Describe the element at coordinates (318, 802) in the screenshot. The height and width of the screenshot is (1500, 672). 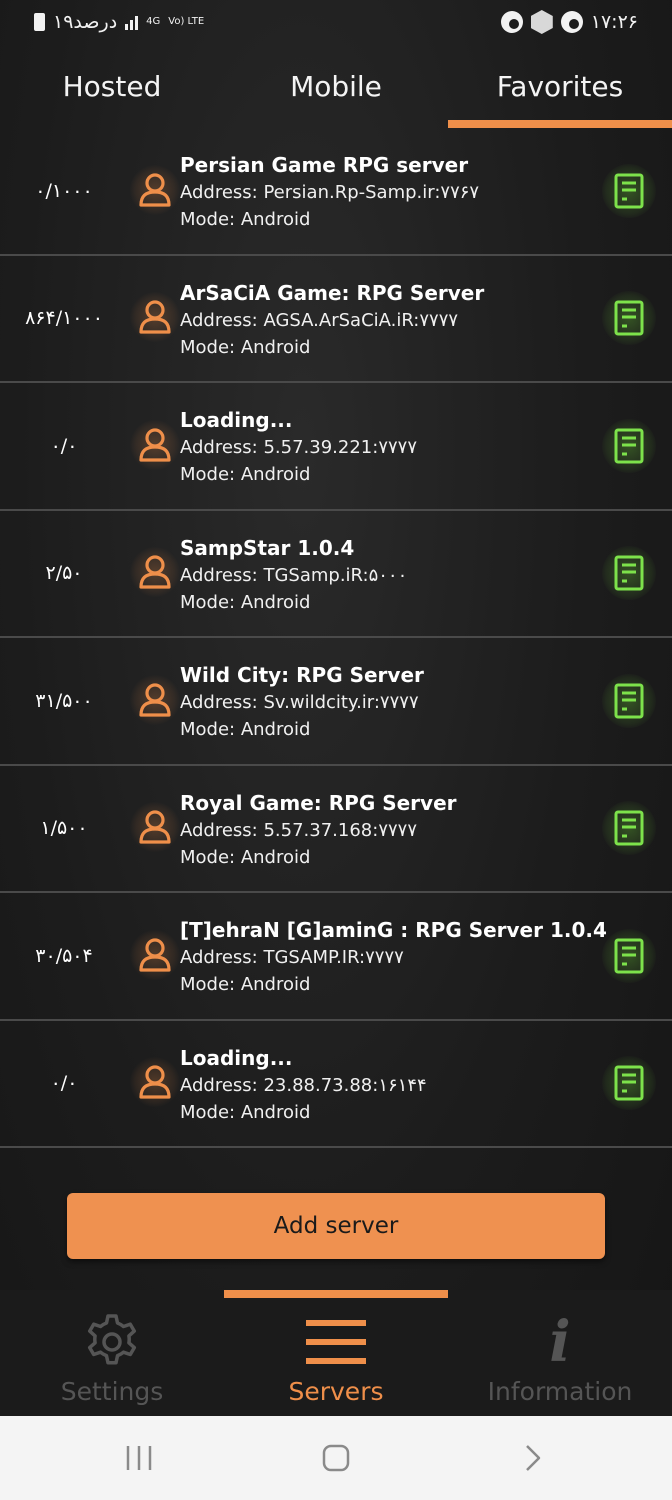
I see `server-name: Royal Game: RPG Server` at that location.